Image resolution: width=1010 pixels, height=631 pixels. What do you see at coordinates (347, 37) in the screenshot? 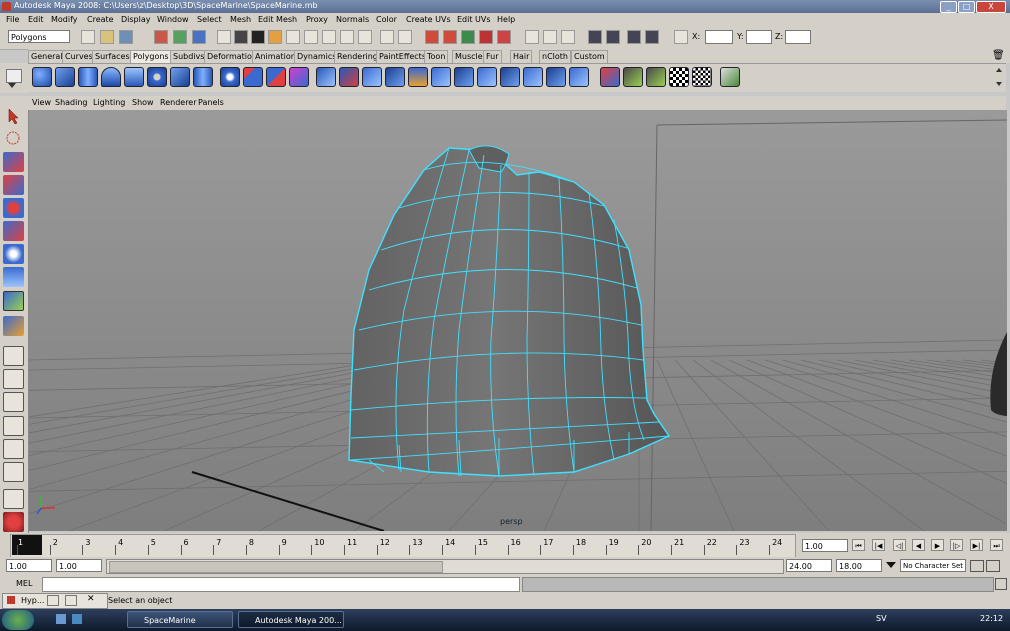
I see `plus-icon` at bounding box center [347, 37].